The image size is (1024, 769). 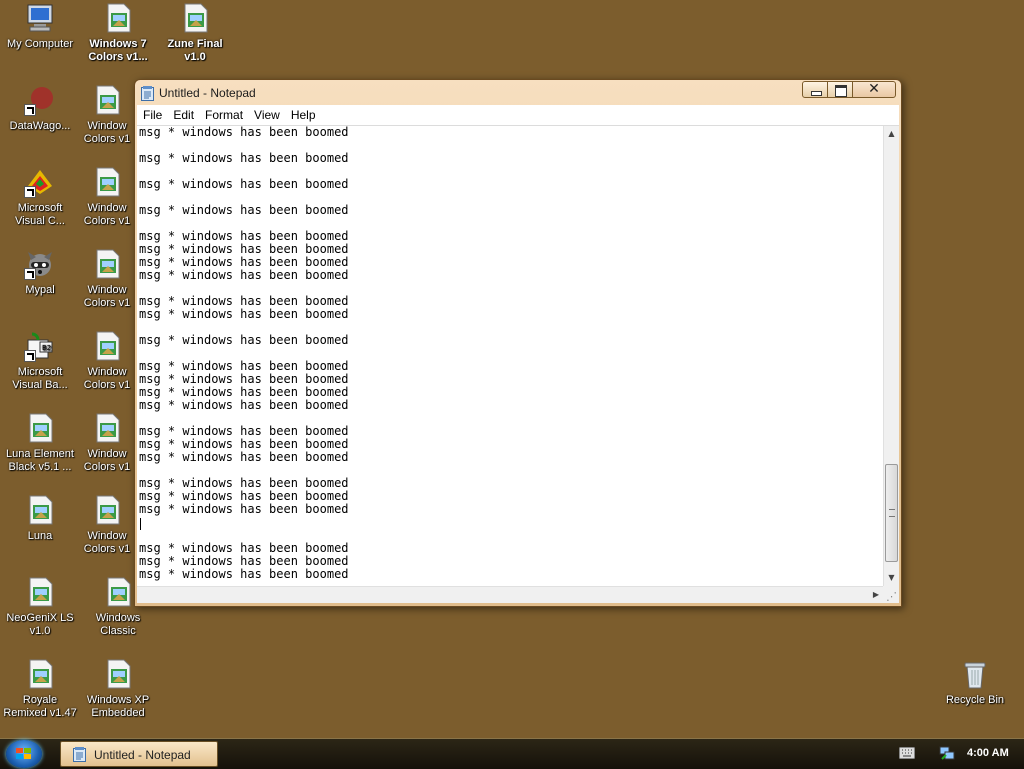 I want to click on taskbar-item-notepad: Untitled - Notepad, so click(x=139, y=754).